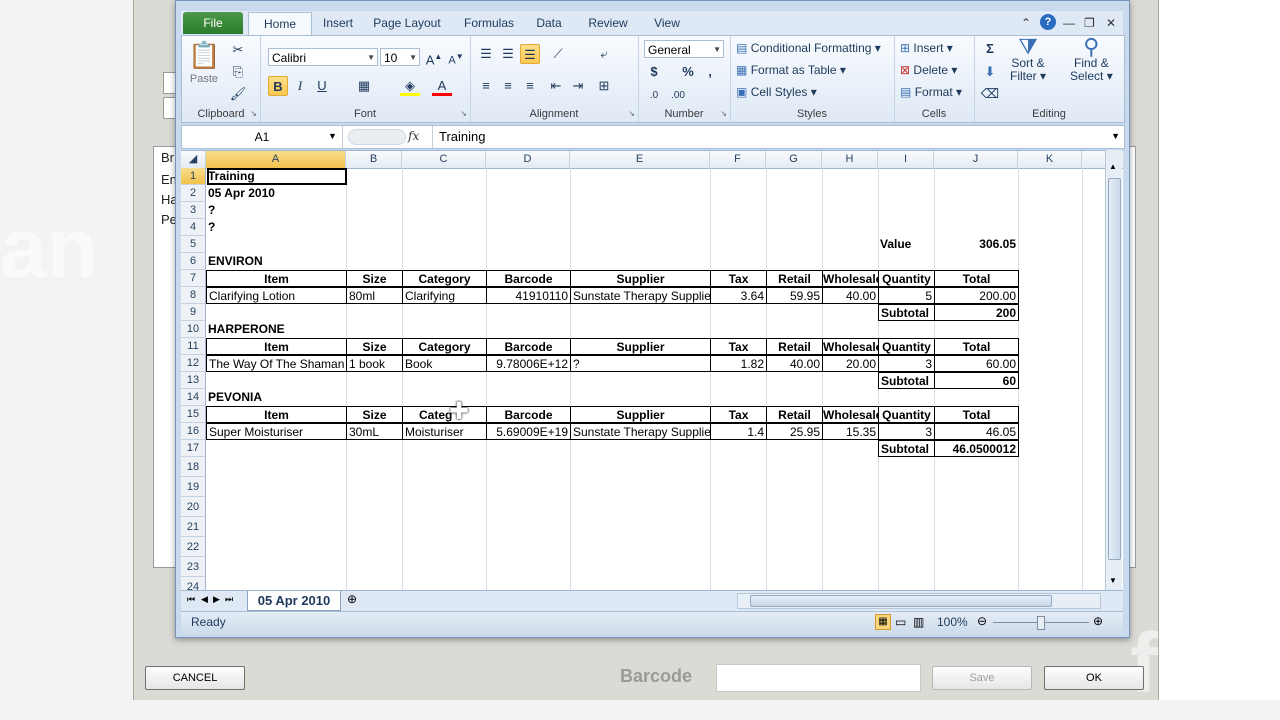 This screenshot has height=720, width=1280. What do you see at coordinates (276, 193) in the screenshot?
I see `cell-a2: 05 Apr 2010` at bounding box center [276, 193].